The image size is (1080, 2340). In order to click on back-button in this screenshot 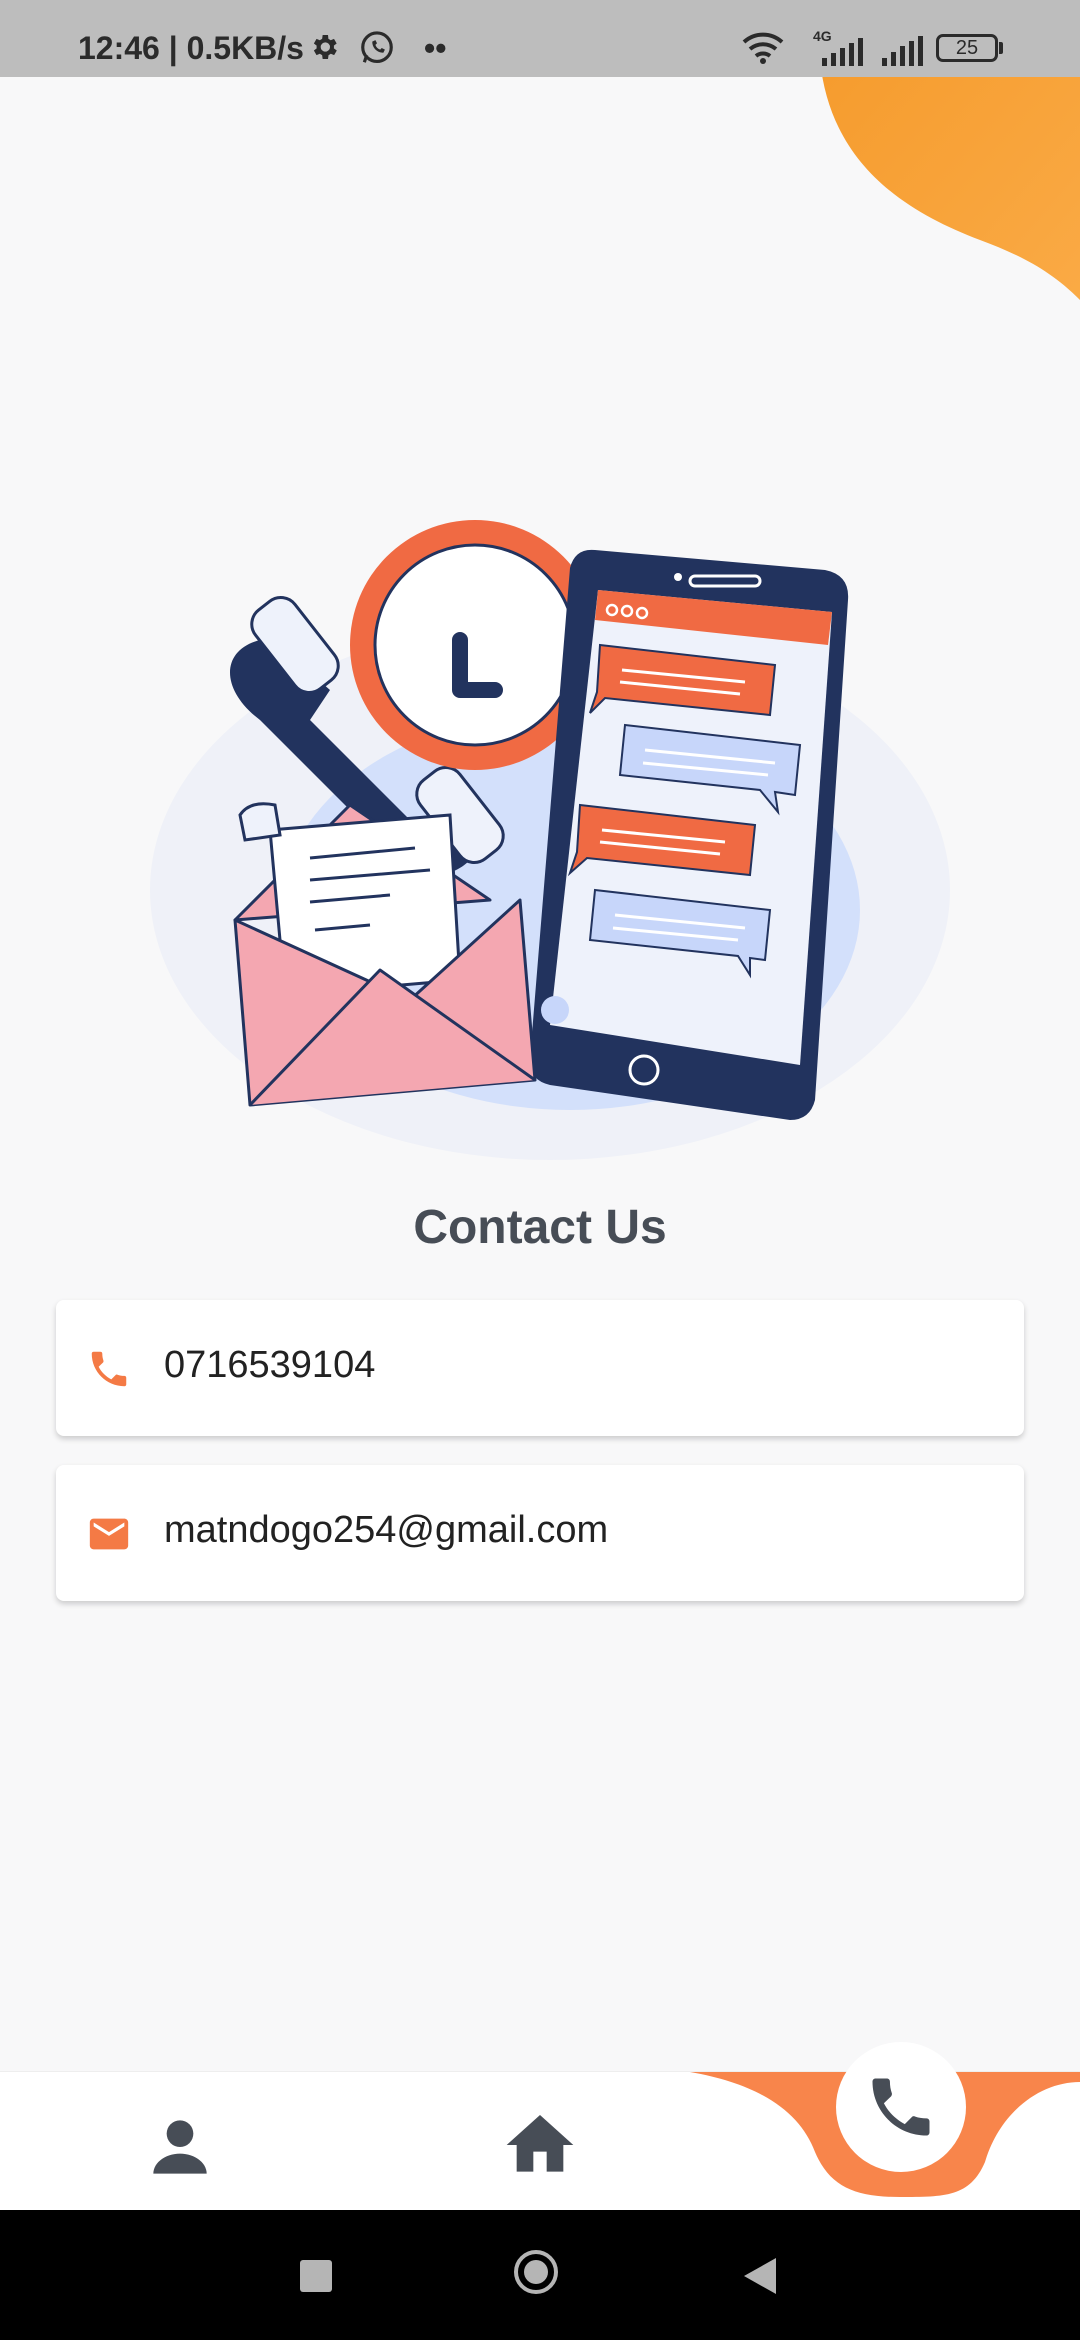, I will do `click(760, 2276)`.